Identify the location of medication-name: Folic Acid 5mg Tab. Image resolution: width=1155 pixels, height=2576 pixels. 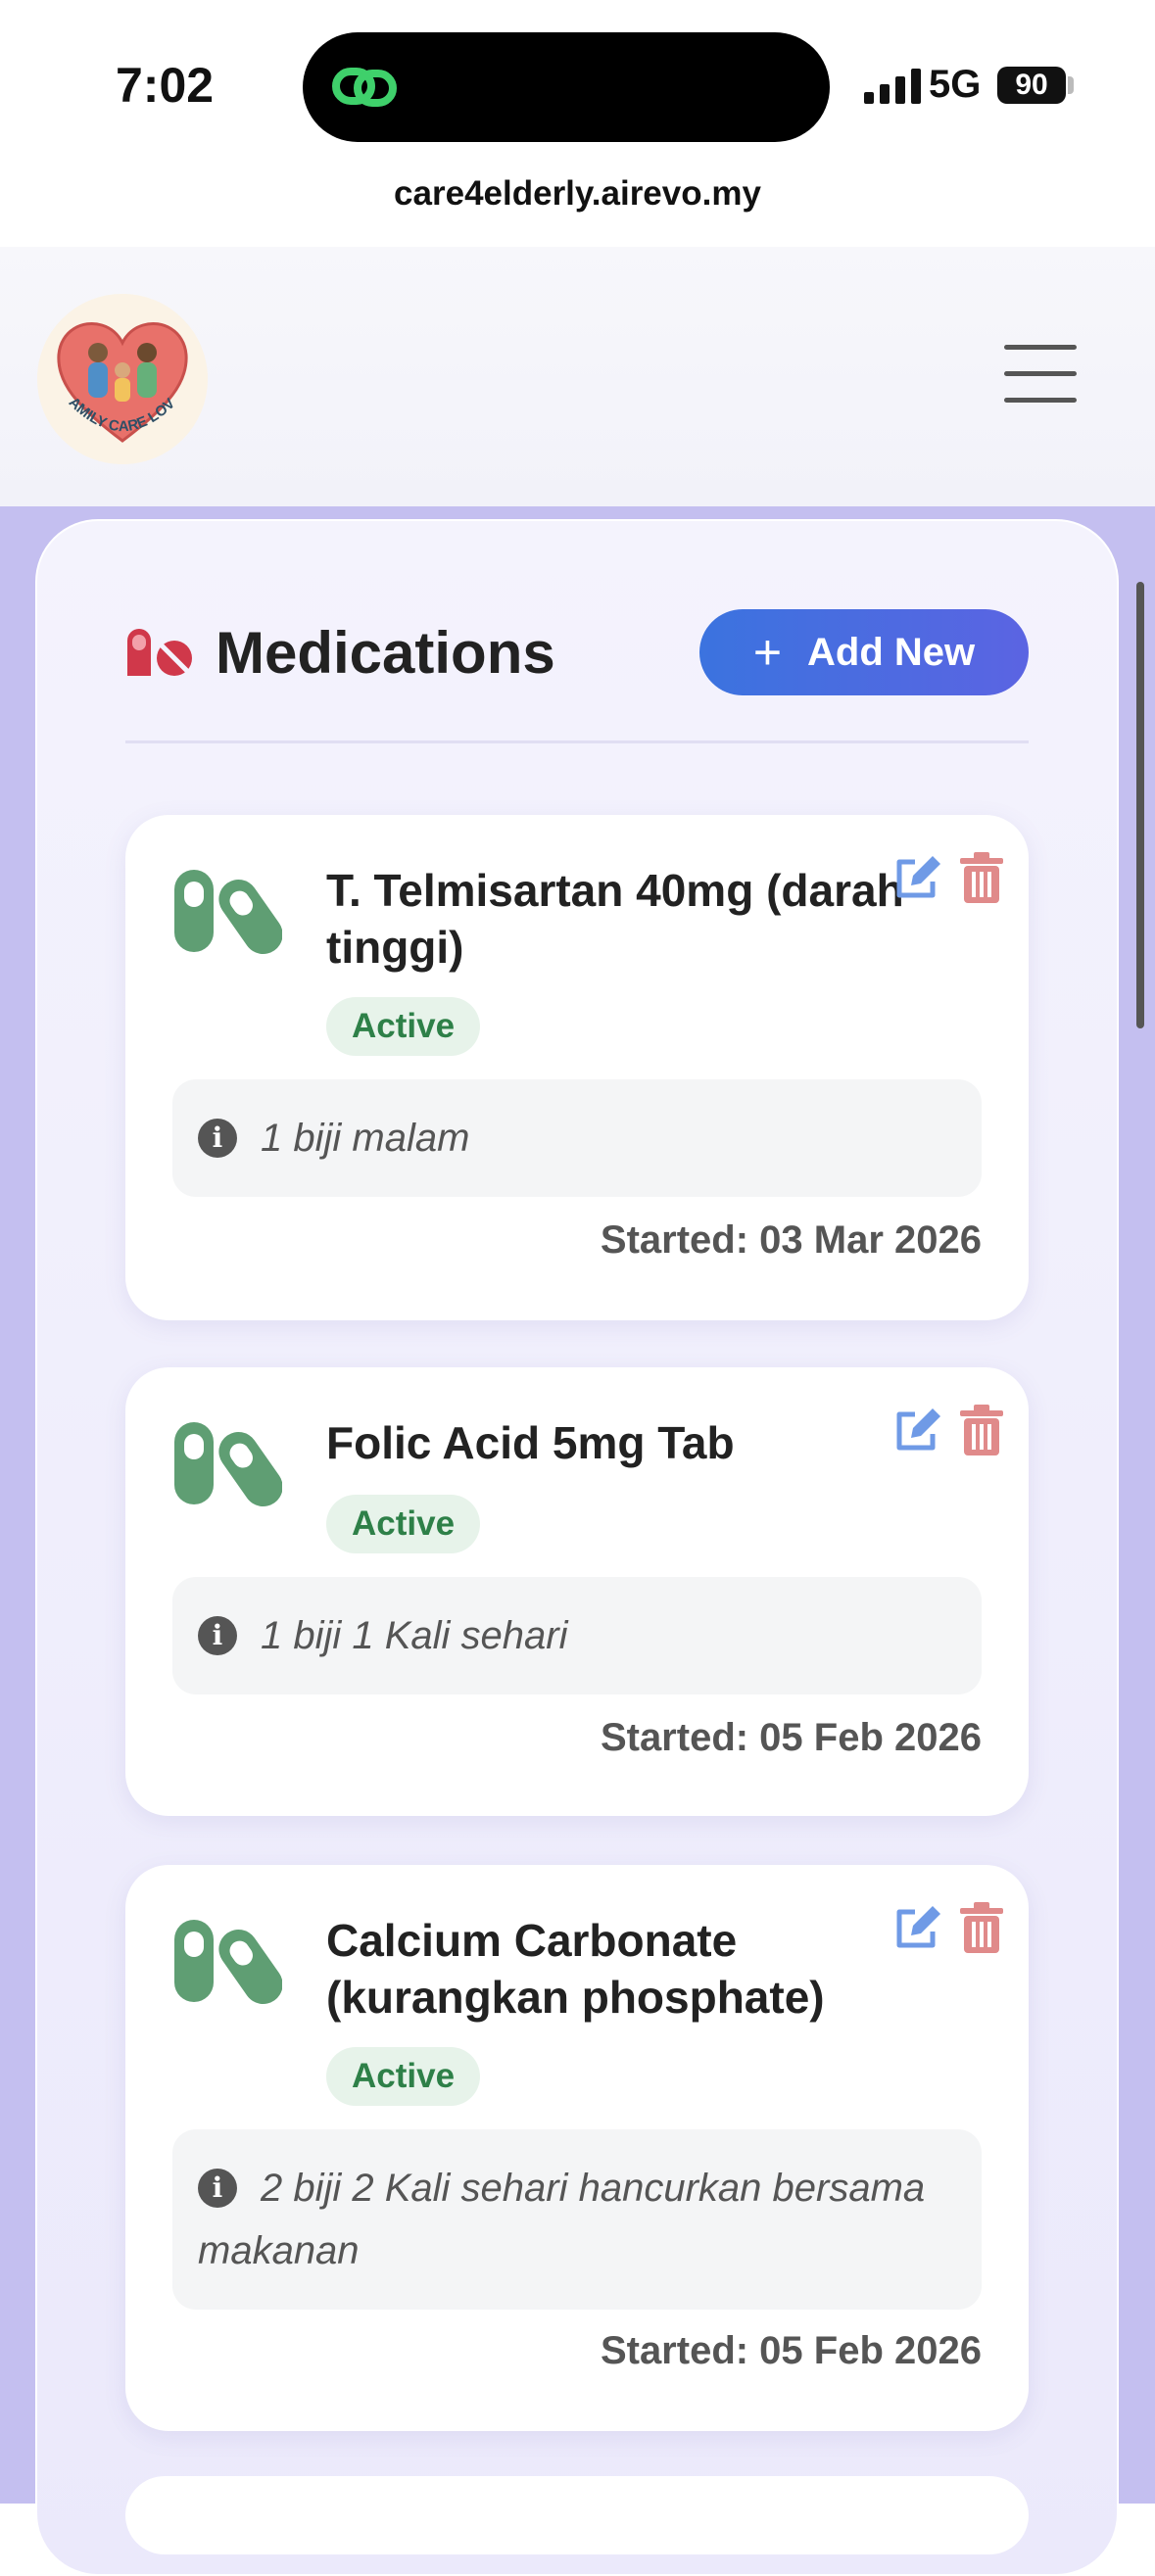
(530, 1442).